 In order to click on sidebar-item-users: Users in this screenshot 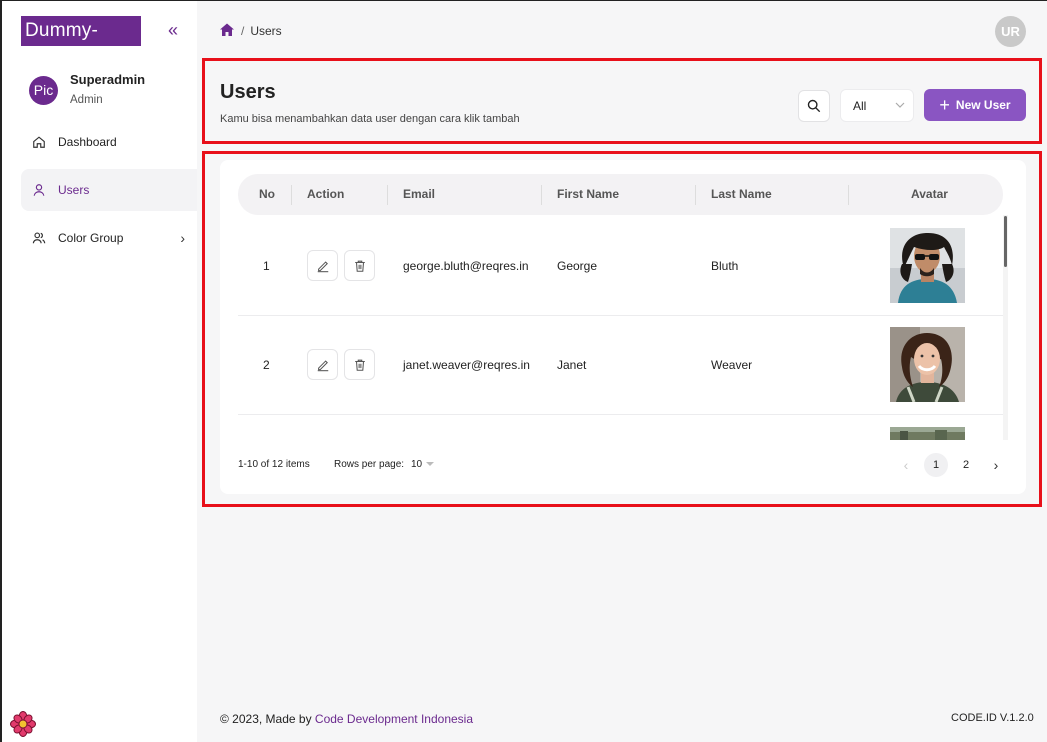, I will do `click(109, 190)`.